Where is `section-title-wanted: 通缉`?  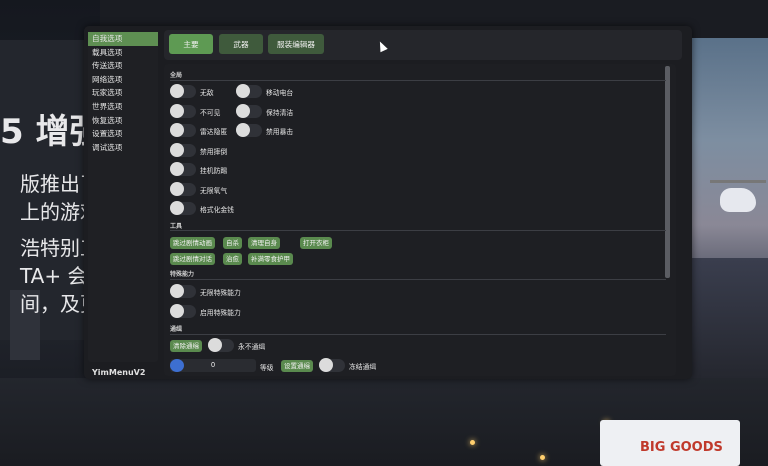
section-title-wanted: 通缉 is located at coordinates (176, 329).